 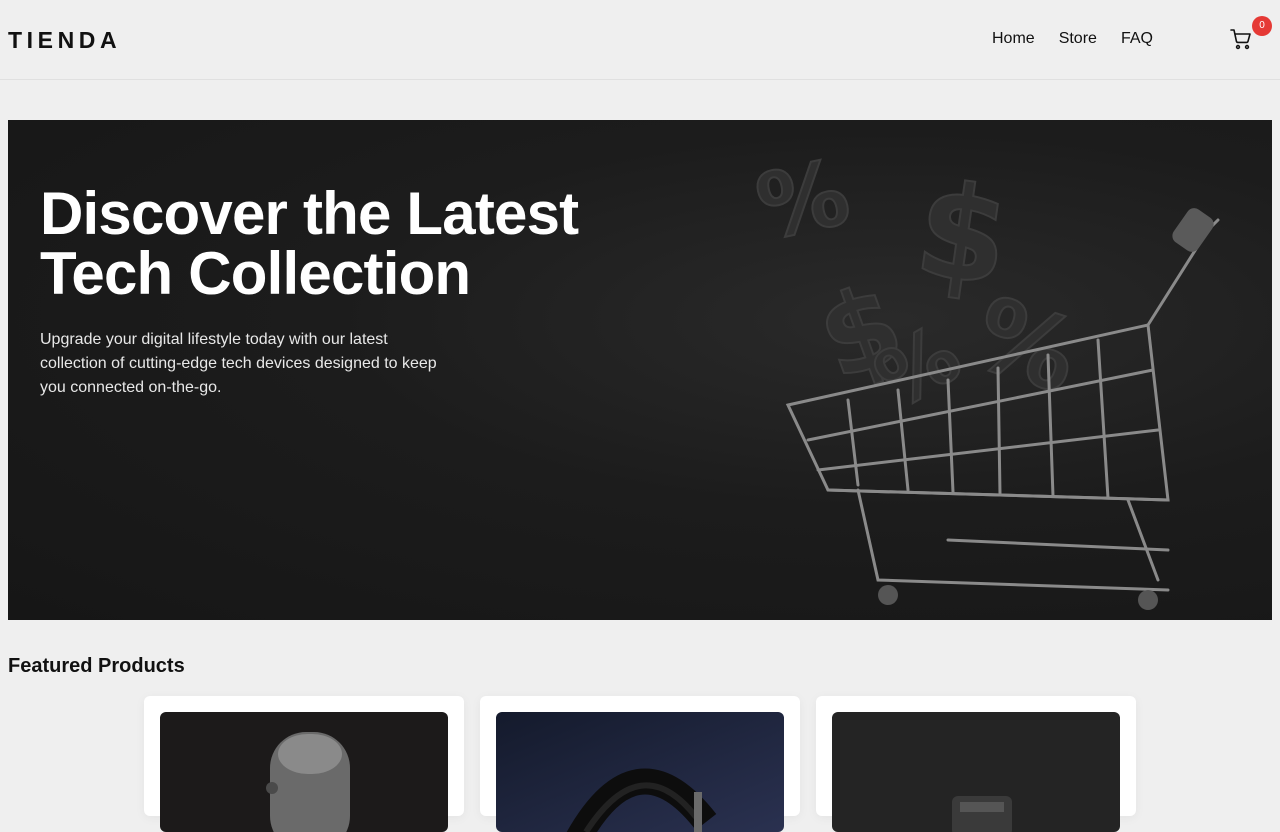 I want to click on product-image-lens, so click(x=976, y=772).